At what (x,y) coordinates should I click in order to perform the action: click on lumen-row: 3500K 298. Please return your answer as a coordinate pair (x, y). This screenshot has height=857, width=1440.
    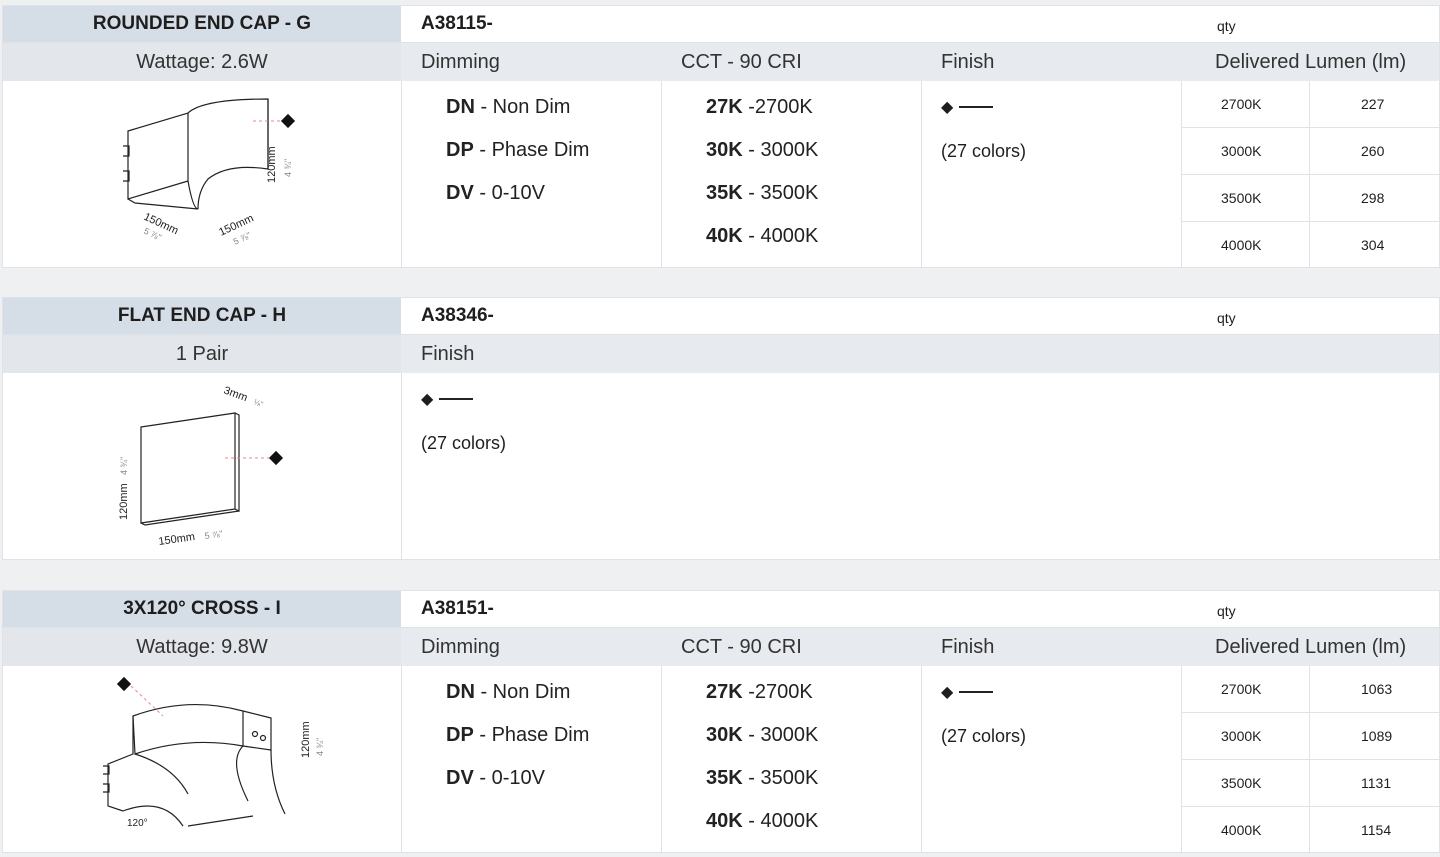
    Looking at the image, I should click on (1310, 198).